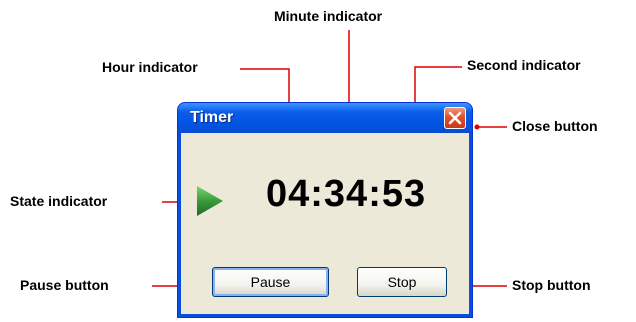  Describe the element at coordinates (59, 201) in the screenshot. I see `state-indicator-label: State indicator` at that location.